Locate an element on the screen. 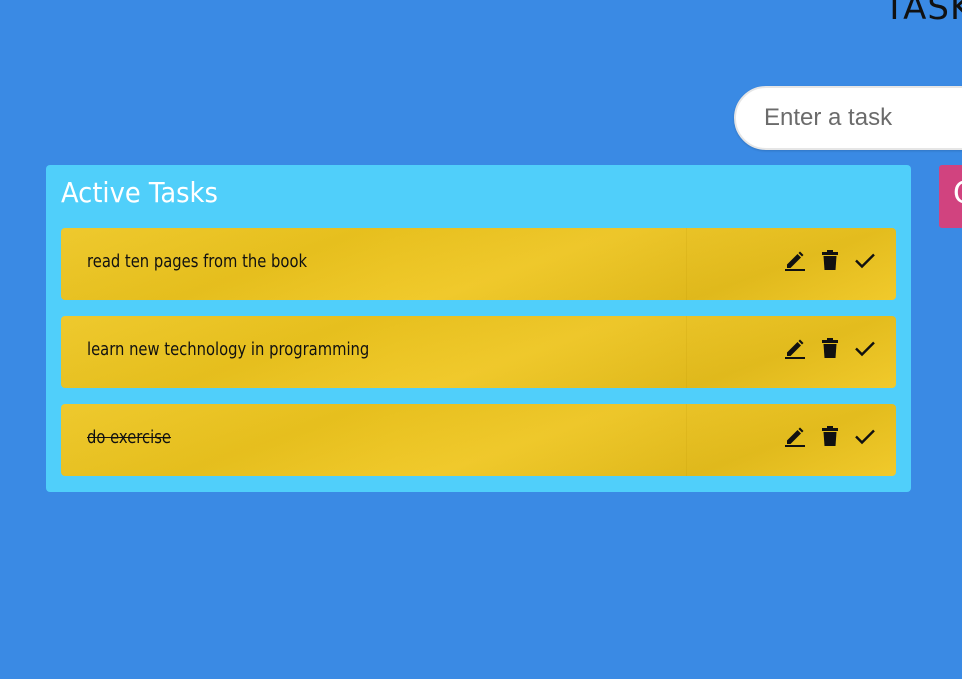  task-text: read ten pages from the book is located at coordinates (197, 261).